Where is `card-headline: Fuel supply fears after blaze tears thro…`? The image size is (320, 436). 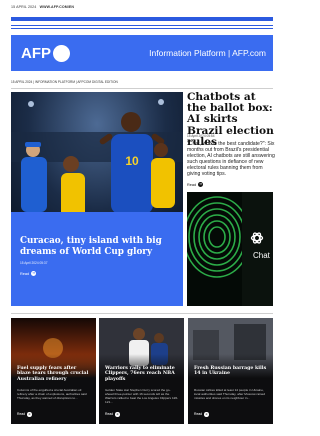
card-headline: Fuel supply fears after blaze tears thro… is located at coordinates (54, 374).